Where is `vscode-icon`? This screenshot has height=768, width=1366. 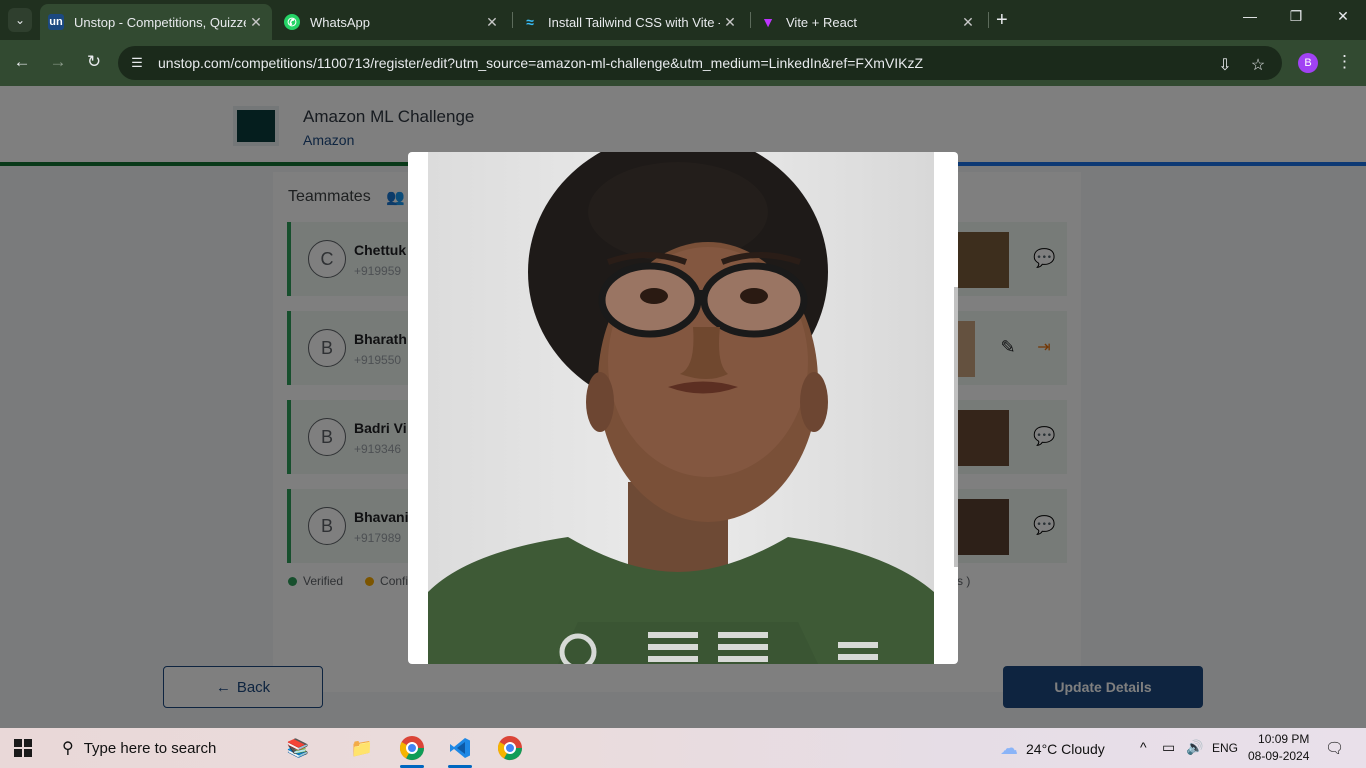
vscode-icon is located at coordinates (460, 750).